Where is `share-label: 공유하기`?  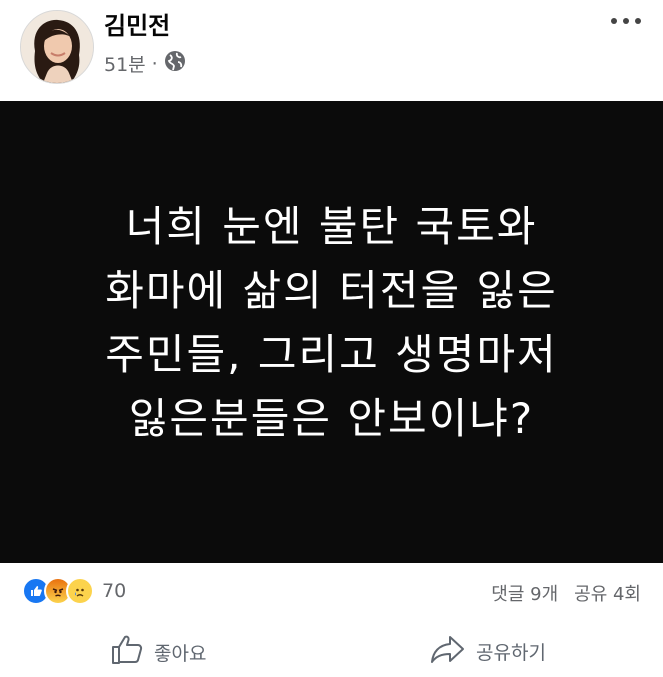
share-label: 공유하기 is located at coordinates (511, 653).